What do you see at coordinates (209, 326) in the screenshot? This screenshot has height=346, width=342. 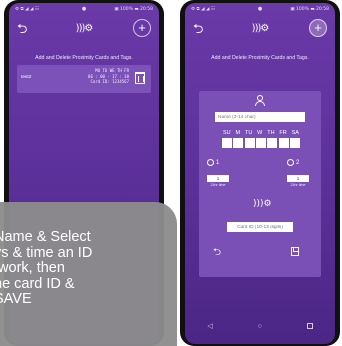 I see `nav-back-icon: ◁` at bounding box center [209, 326].